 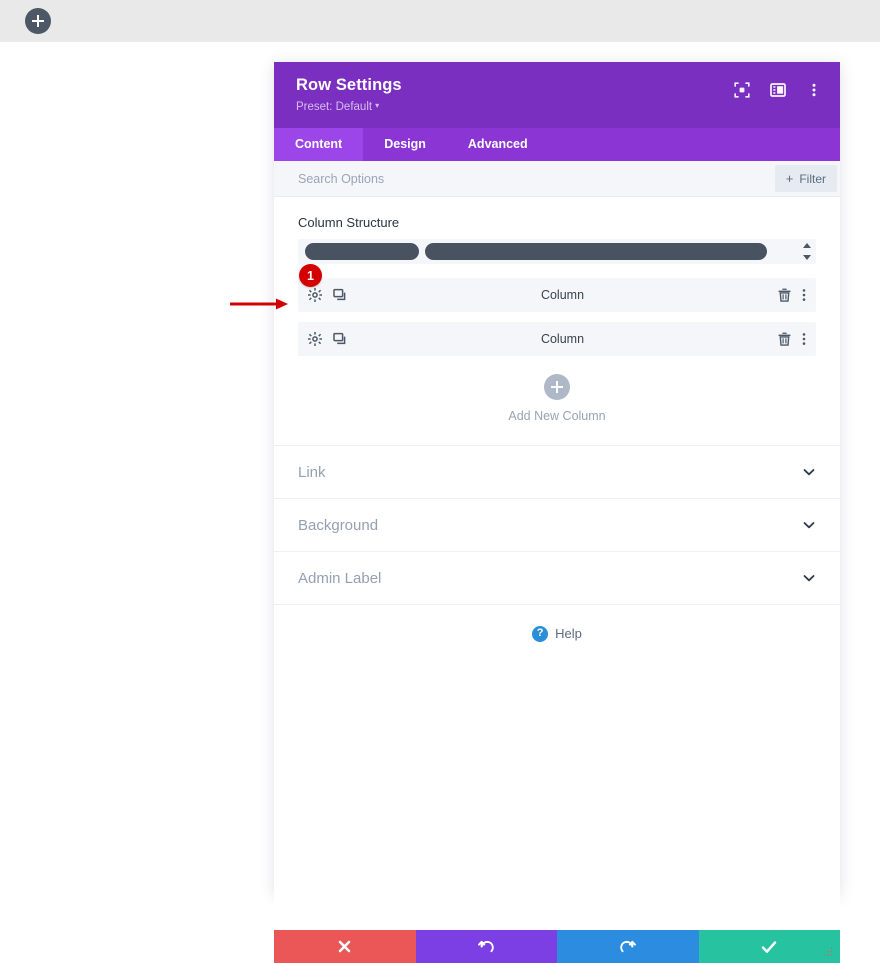 What do you see at coordinates (319, 144) in the screenshot?
I see `tab-content: Content` at bounding box center [319, 144].